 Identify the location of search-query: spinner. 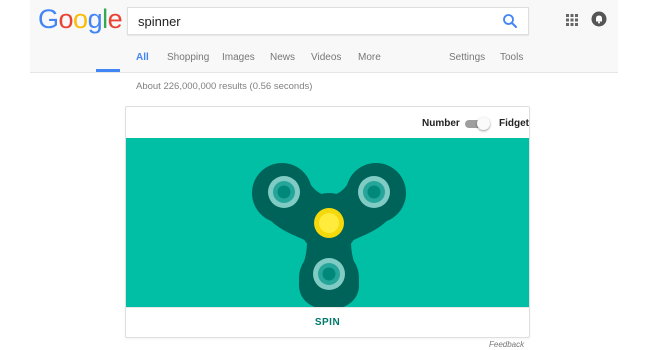
(159, 21).